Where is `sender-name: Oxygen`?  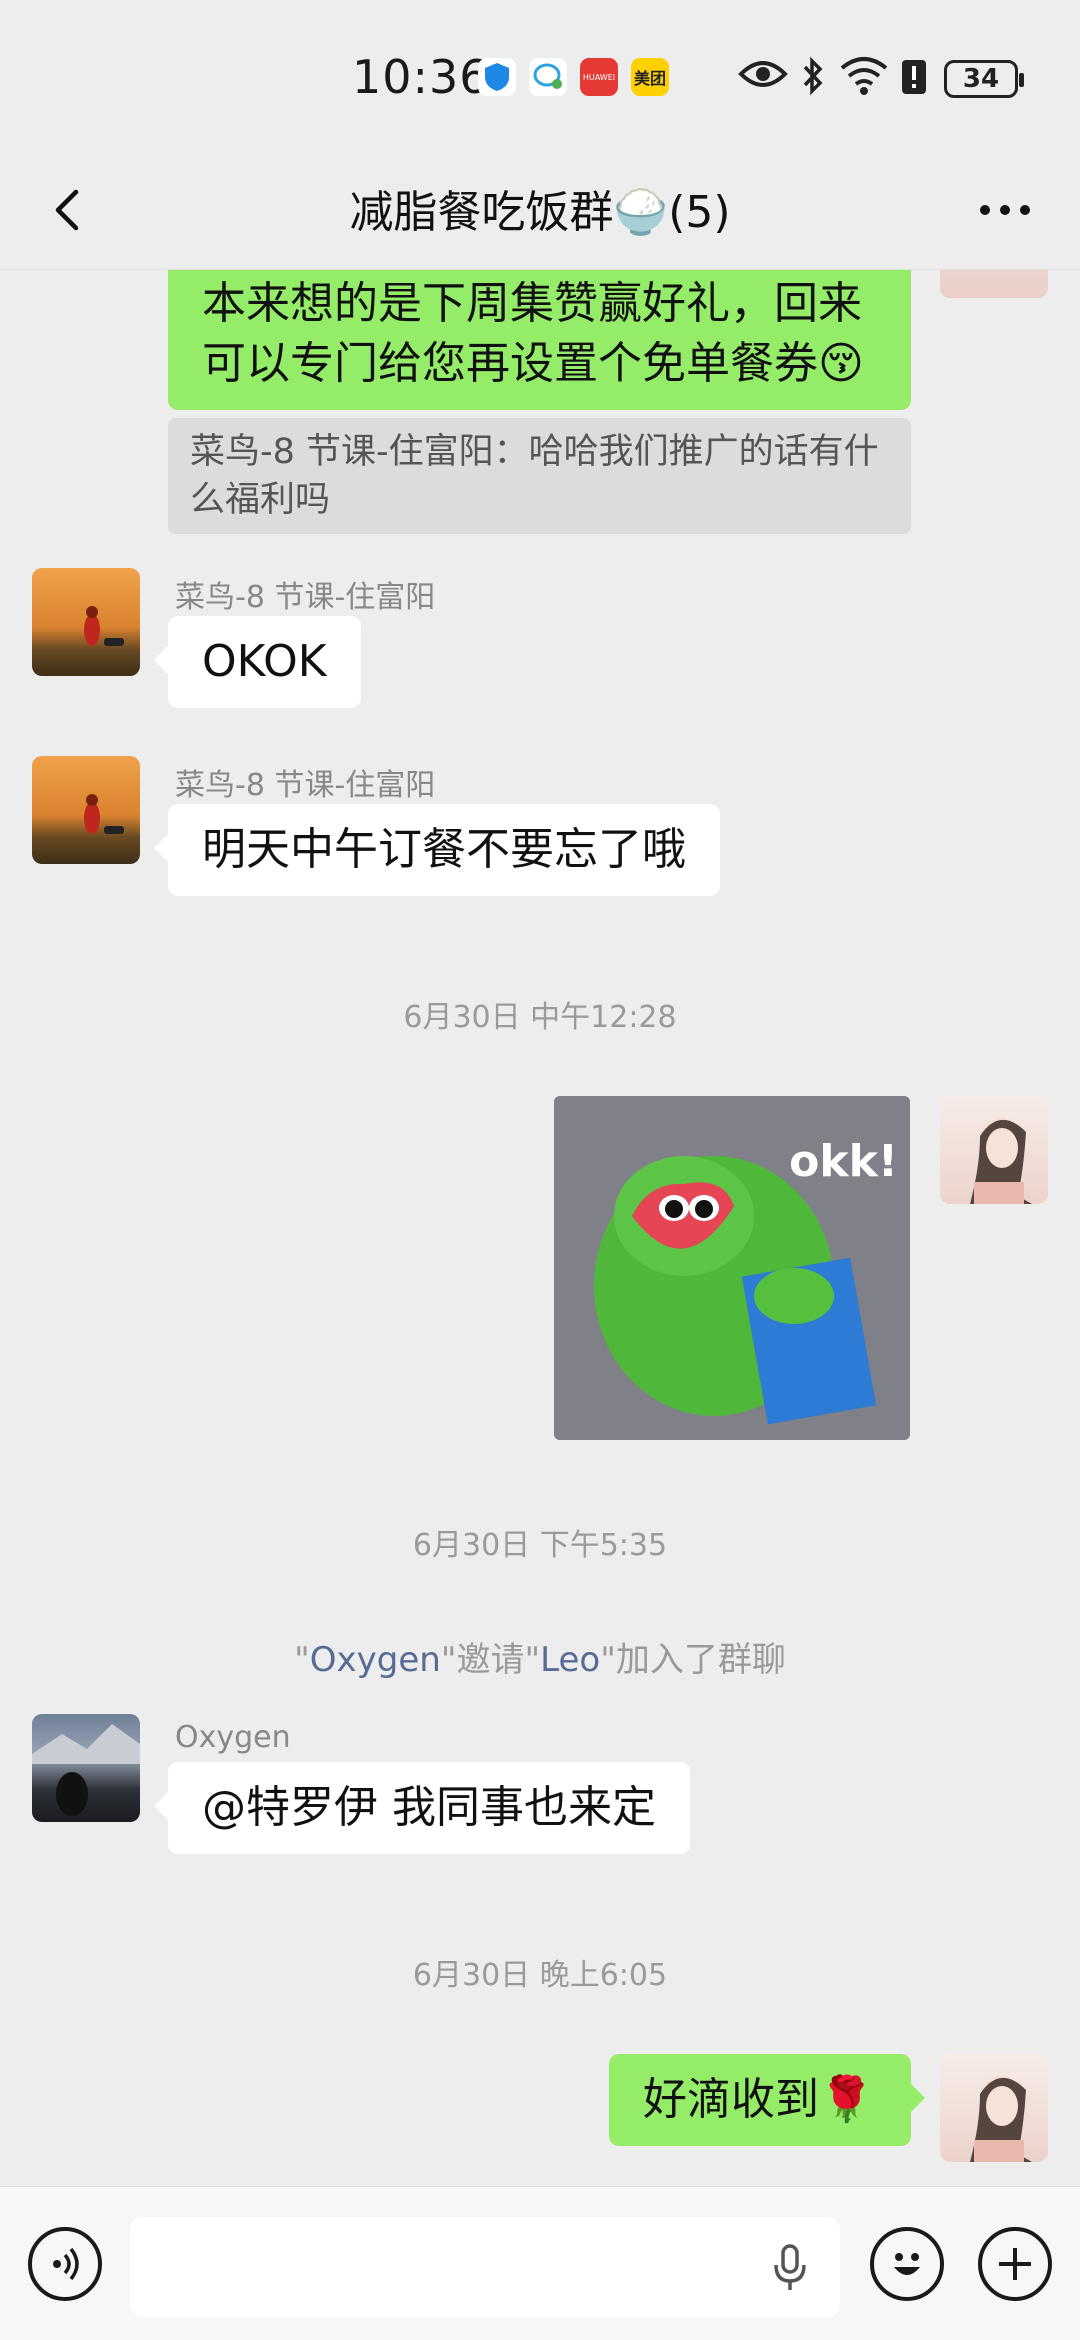 sender-name: Oxygen is located at coordinates (233, 1737).